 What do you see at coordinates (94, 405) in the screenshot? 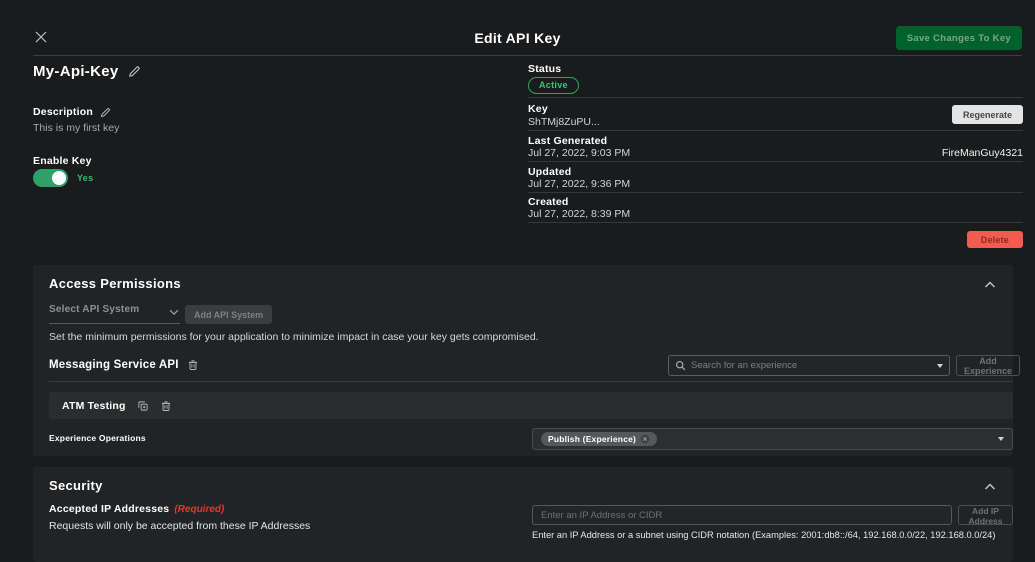
I see `experience-name: ATM Testing` at bounding box center [94, 405].